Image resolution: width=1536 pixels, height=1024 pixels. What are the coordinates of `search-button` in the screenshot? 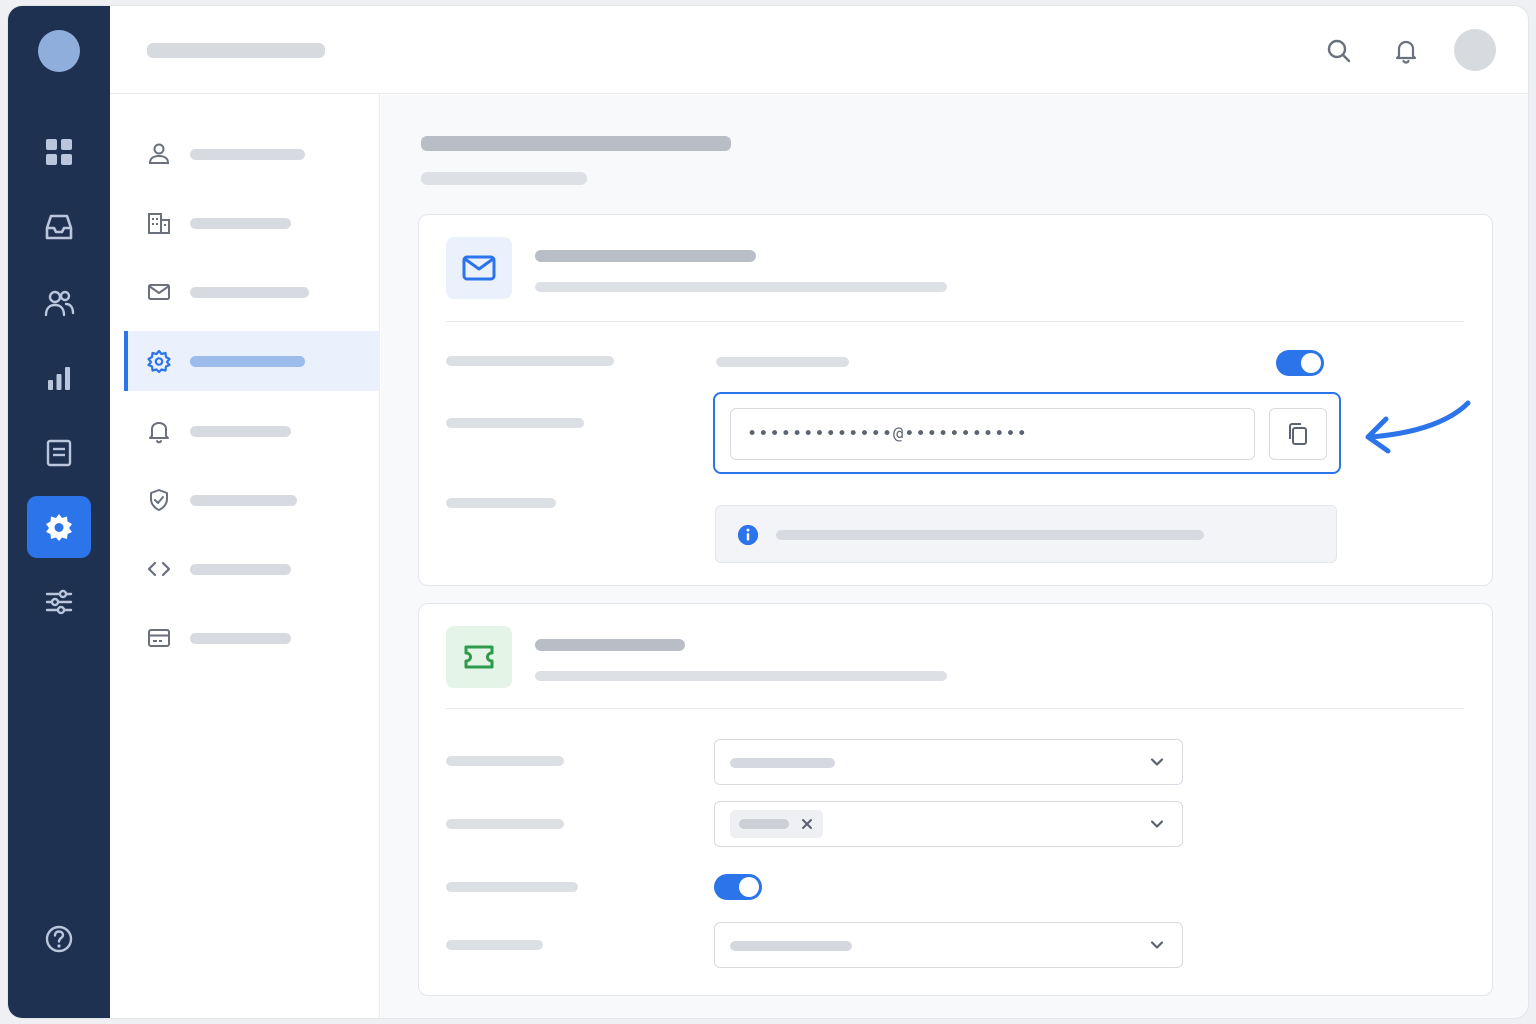 It's located at (1339, 51).